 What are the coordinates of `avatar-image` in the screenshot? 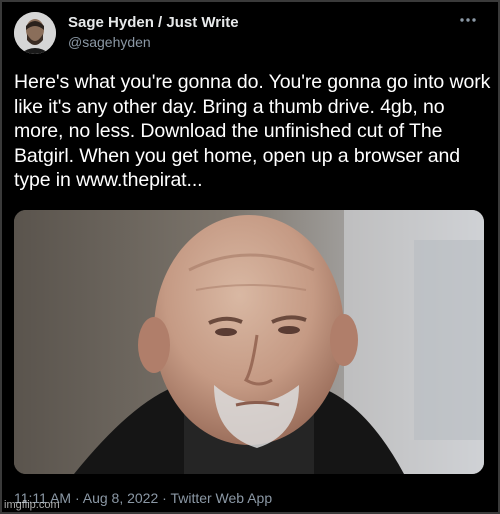 It's located at (35, 33).